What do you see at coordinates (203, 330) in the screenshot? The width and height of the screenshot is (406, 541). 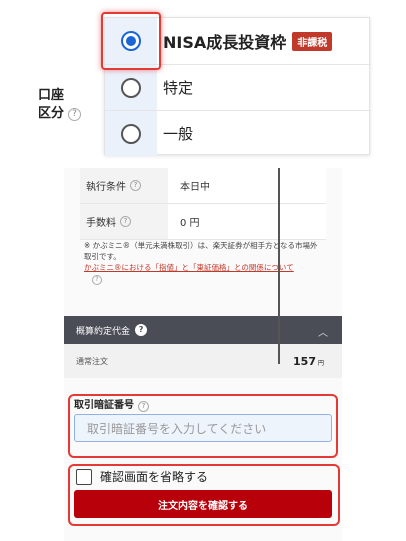 I see `estimate-header: 概算約定代金 ? ︿` at bounding box center [203, 330].